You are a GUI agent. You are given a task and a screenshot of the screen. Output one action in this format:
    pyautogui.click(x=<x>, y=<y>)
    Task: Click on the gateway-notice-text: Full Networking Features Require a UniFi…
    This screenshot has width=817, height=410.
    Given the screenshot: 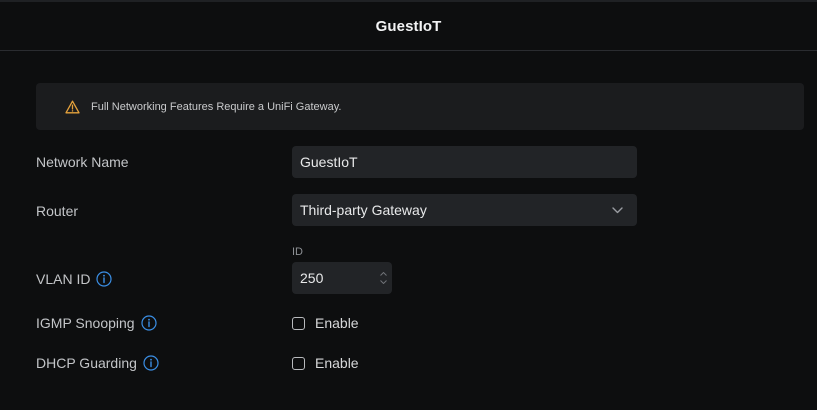 What is the action you would take?
    pyautogui.click(x=216, y=106)
    